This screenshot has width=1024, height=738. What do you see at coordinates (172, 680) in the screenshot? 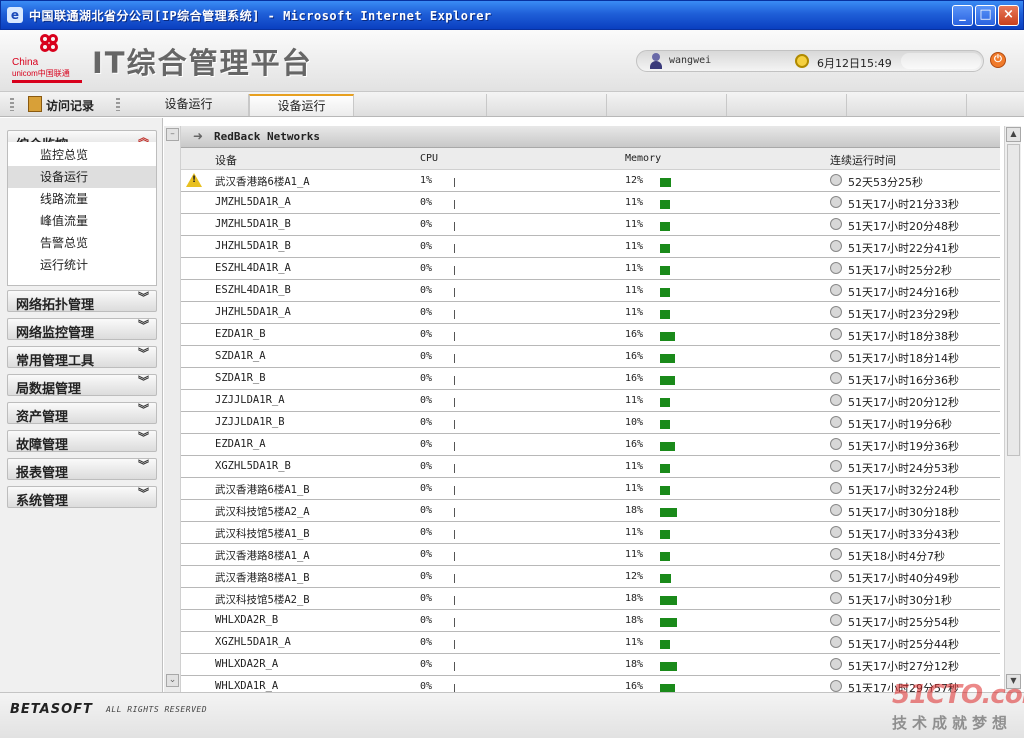
I see `scroll-down-button: ⌄` at bounding box center [172, 680].